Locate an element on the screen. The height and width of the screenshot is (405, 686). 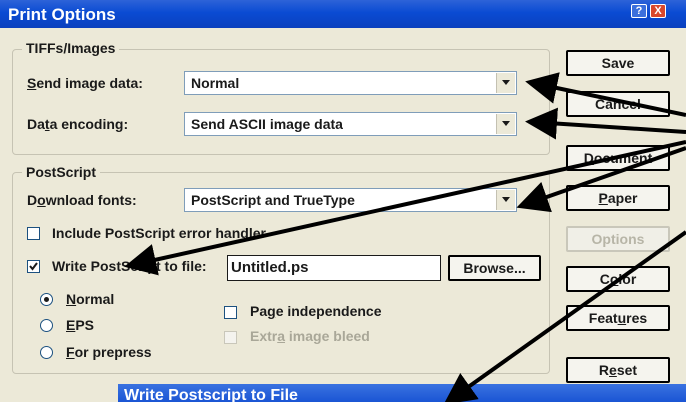
extra-image-bleed-label: Extra image bleed is located at coordinates (310, 336).